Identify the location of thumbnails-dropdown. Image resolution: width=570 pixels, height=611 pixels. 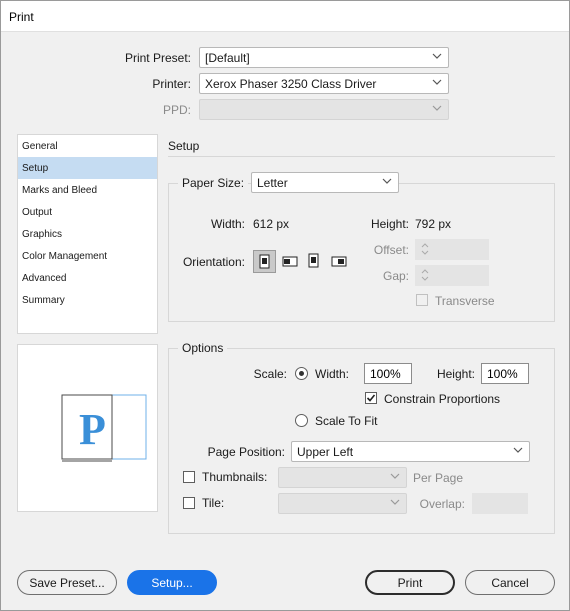
(342, 477).